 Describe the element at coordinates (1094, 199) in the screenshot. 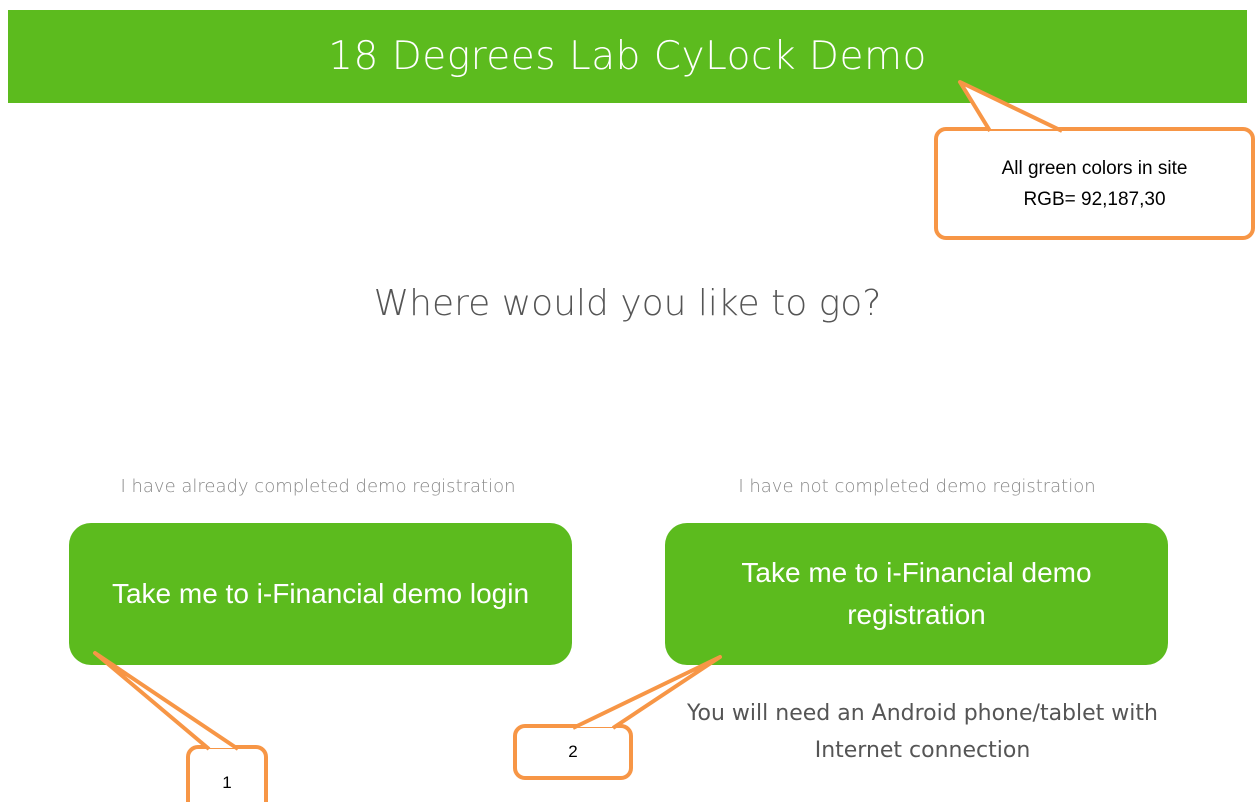

I see `color-callout-line2: RGB= 92,187,30` at that location.